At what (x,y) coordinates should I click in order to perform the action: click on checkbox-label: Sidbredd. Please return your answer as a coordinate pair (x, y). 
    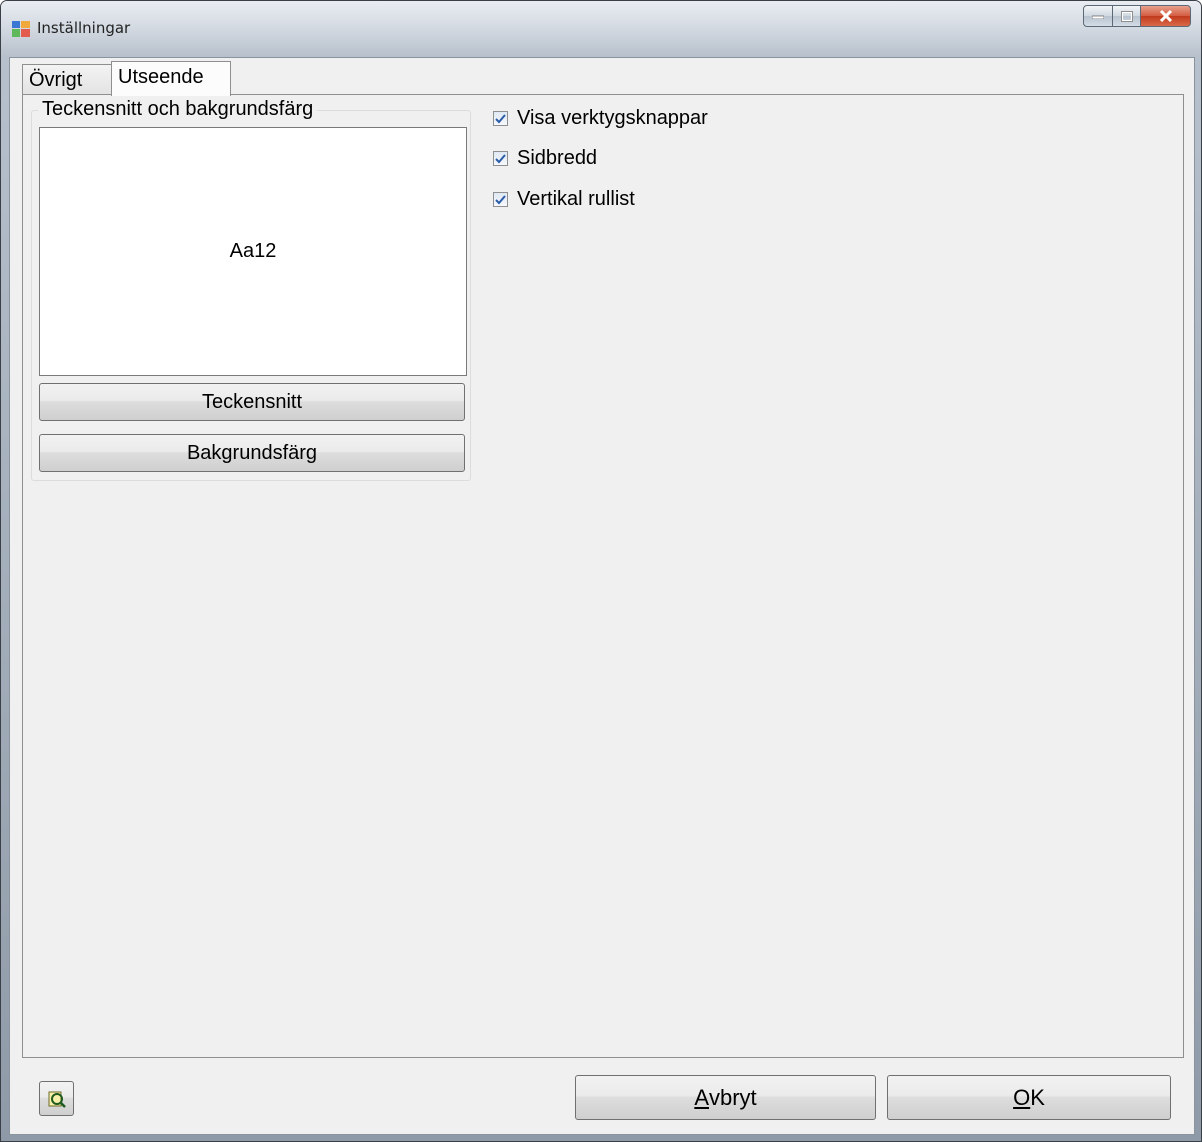
    Looking at the image, I should click on (557, 158).